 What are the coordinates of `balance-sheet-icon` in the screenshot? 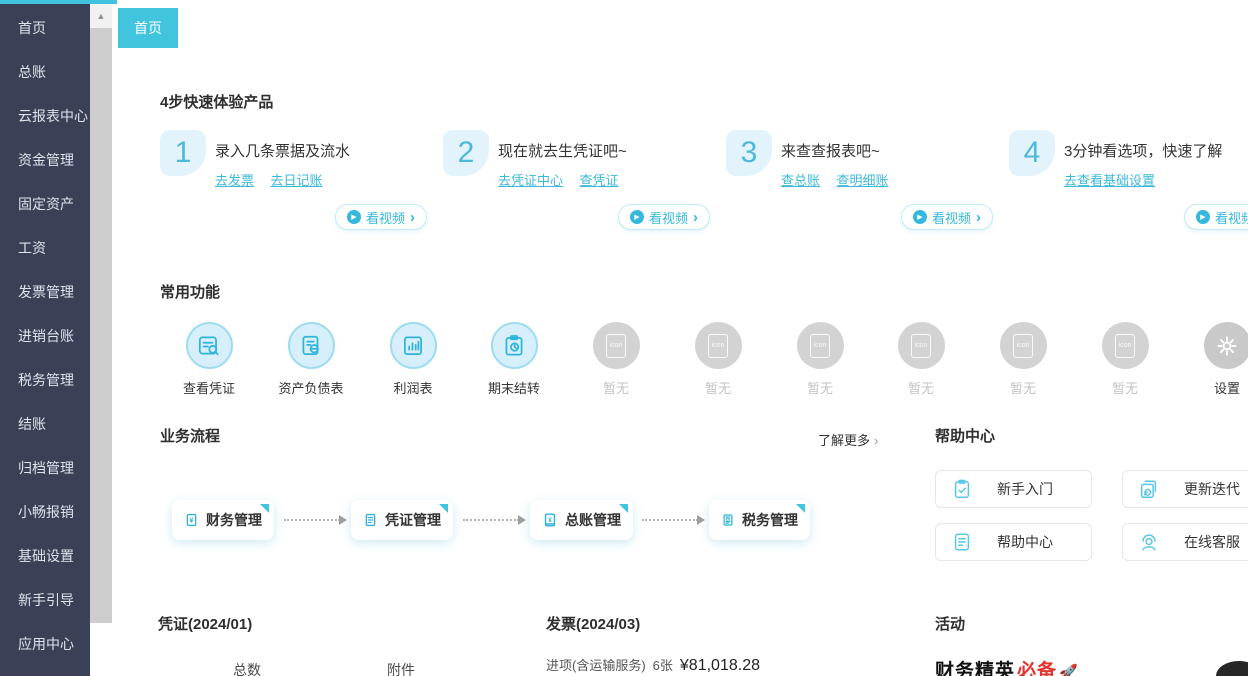 It's located at (311, 345).